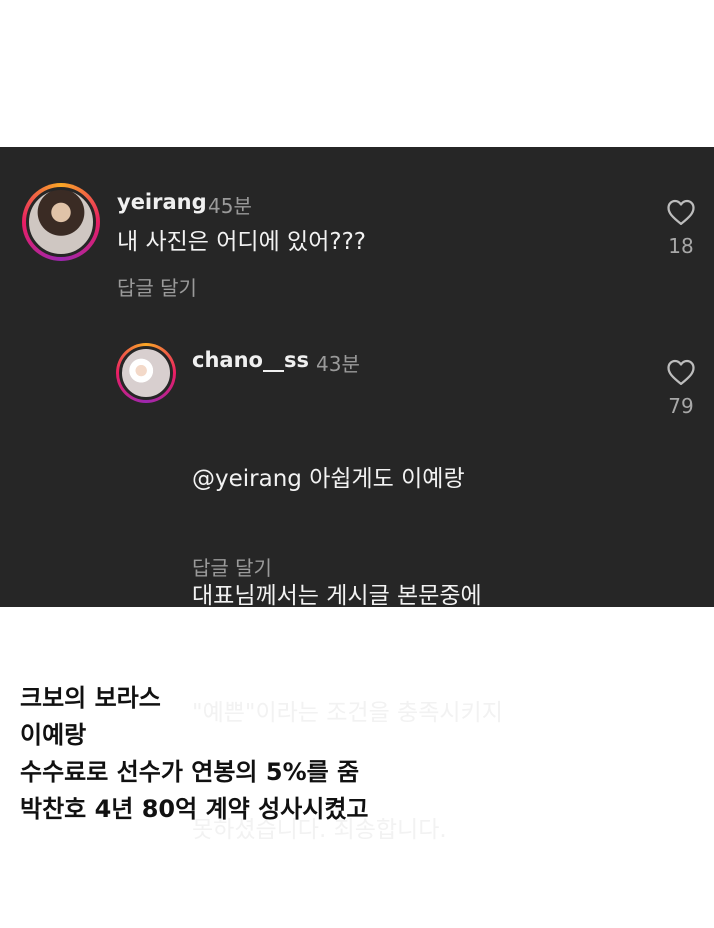 The width and height of the screenshot is (714, 928). I want to click on comment-like-button: 18, so click(681, 228).